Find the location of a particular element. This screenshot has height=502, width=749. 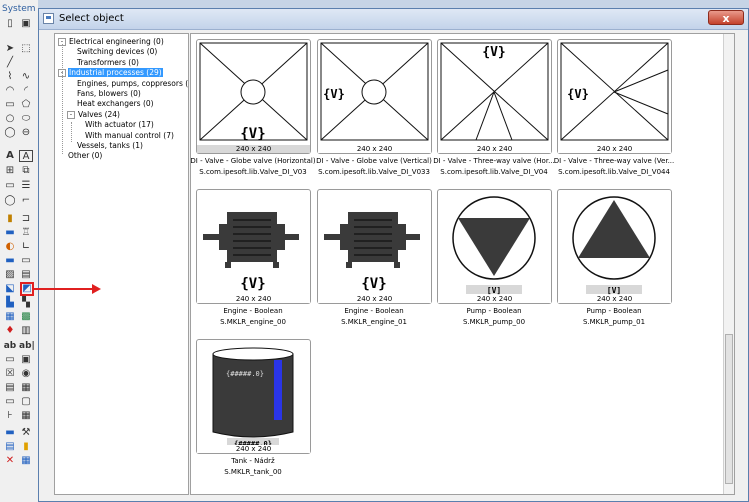

tree-item: Engines, pumps, coppresors (4) is located at coordinates (132, 84).